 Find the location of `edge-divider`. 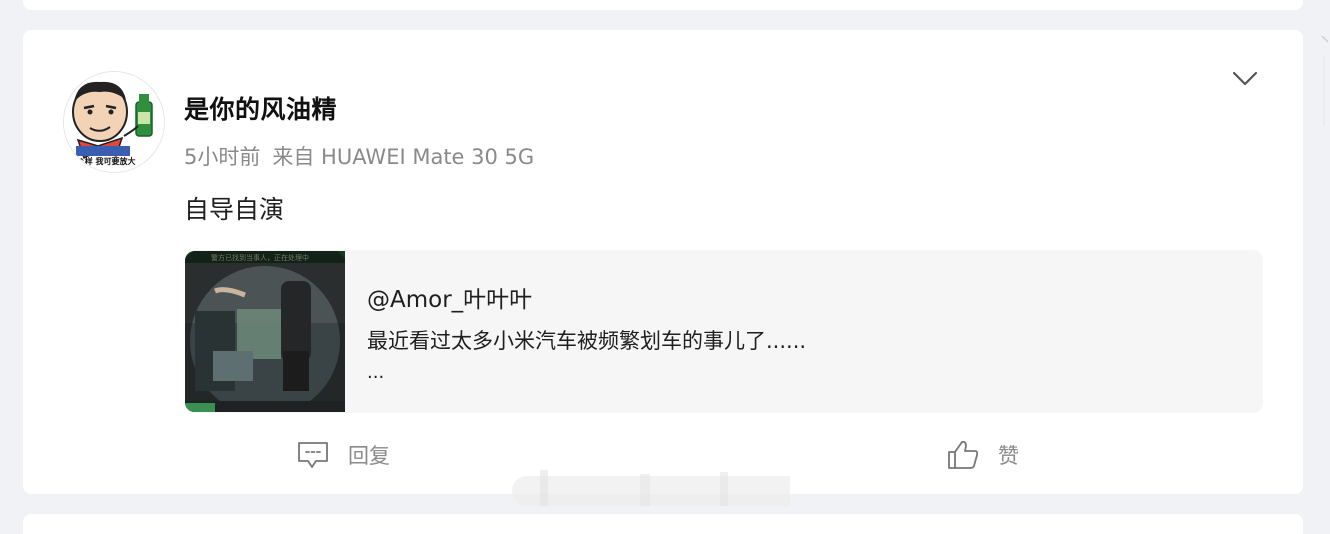

edge-divider is located at coordinates (1324, 85).